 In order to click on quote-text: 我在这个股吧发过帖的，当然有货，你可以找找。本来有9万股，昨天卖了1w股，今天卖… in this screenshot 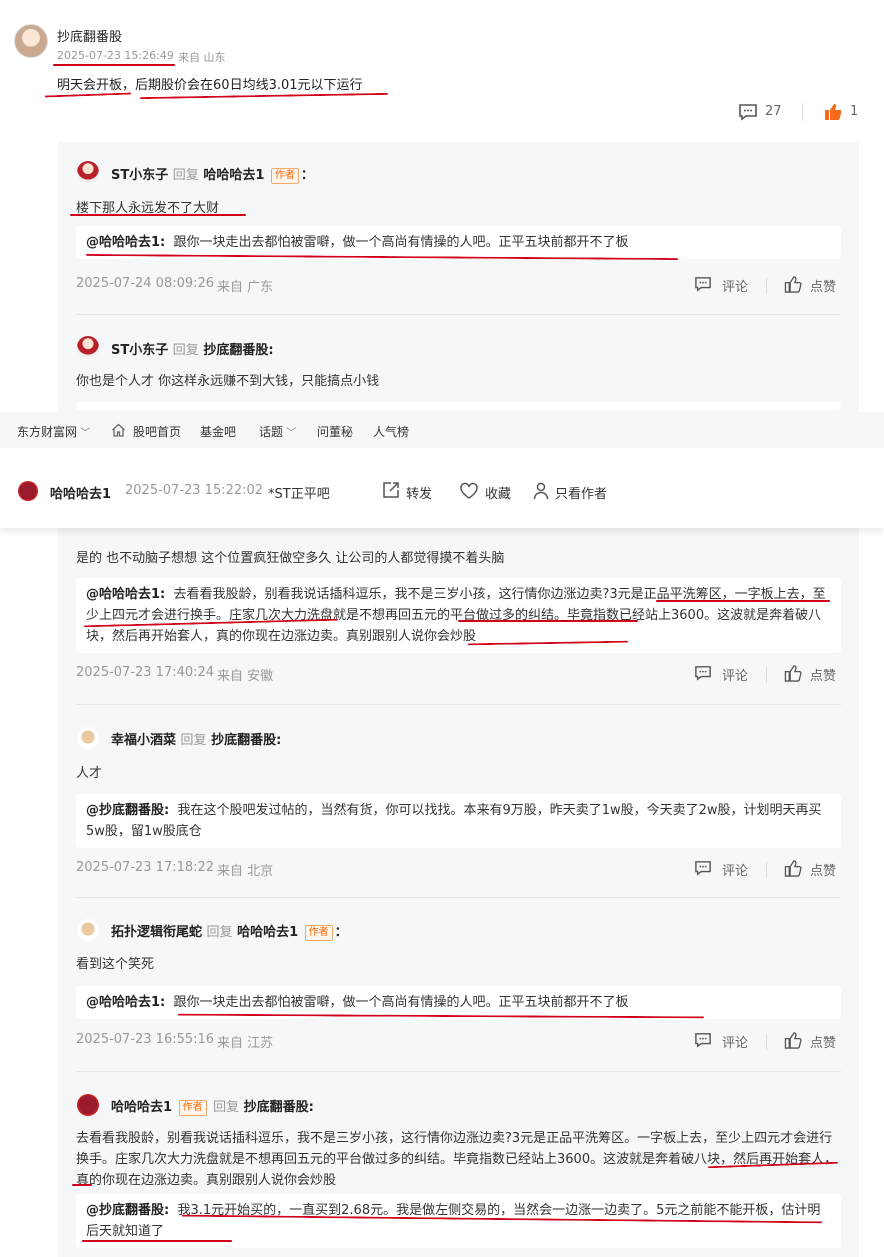, I will do `click(454, 821)`.